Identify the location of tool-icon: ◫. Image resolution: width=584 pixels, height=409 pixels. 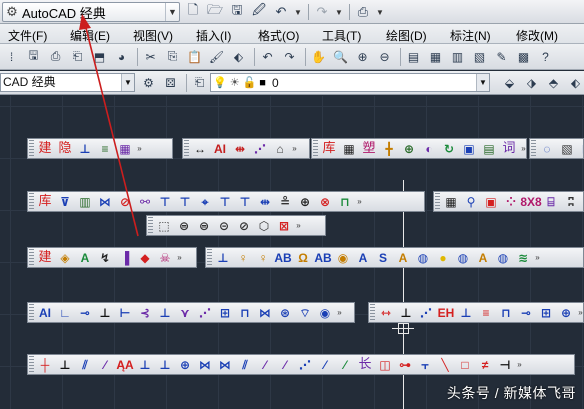
(385, 365).